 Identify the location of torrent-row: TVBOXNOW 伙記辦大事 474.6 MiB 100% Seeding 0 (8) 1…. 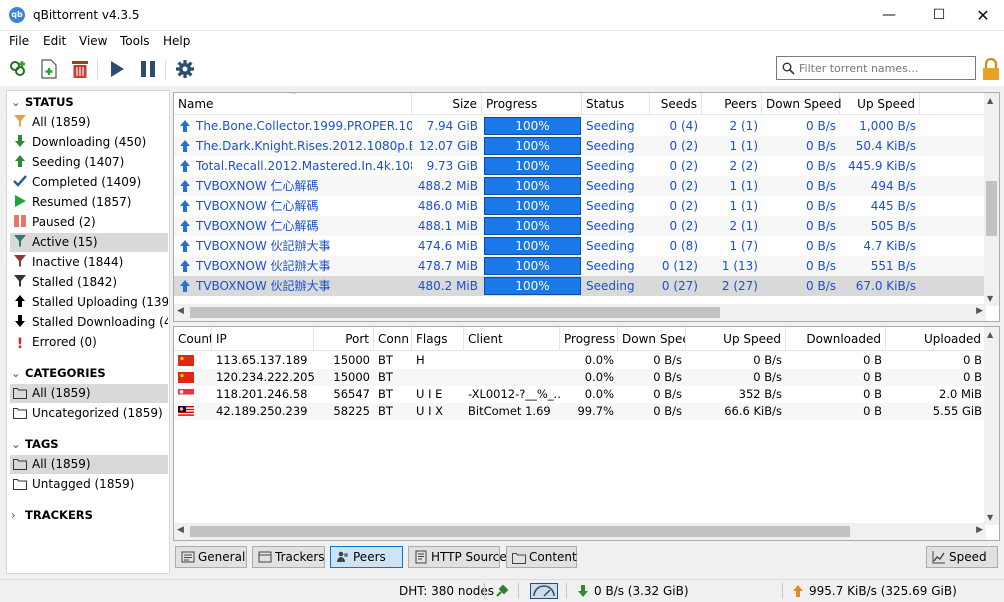
(580, 246).